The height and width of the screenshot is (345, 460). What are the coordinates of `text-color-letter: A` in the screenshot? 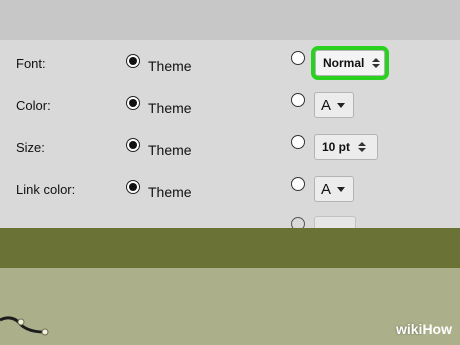 It's located at (326, 105).